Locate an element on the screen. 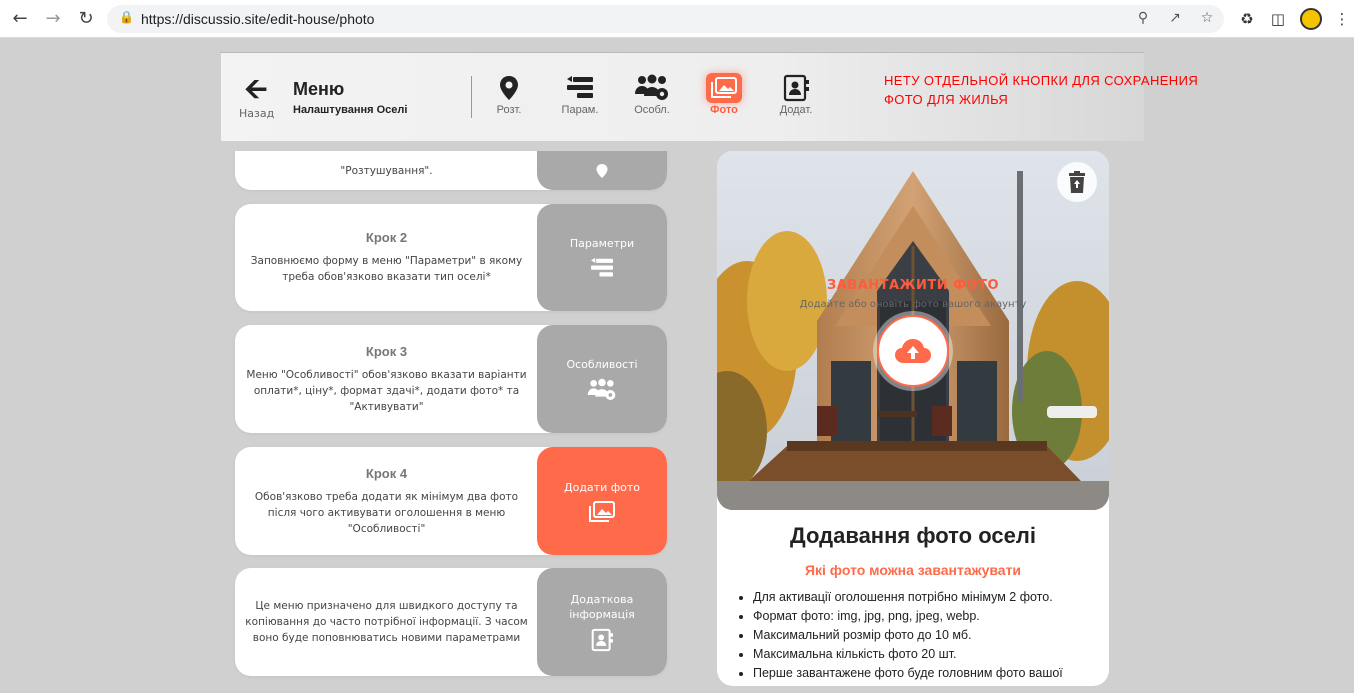 The width and height of the screenshot is (1354, 693). profile-avatar is located at coordinates (1311, 19).